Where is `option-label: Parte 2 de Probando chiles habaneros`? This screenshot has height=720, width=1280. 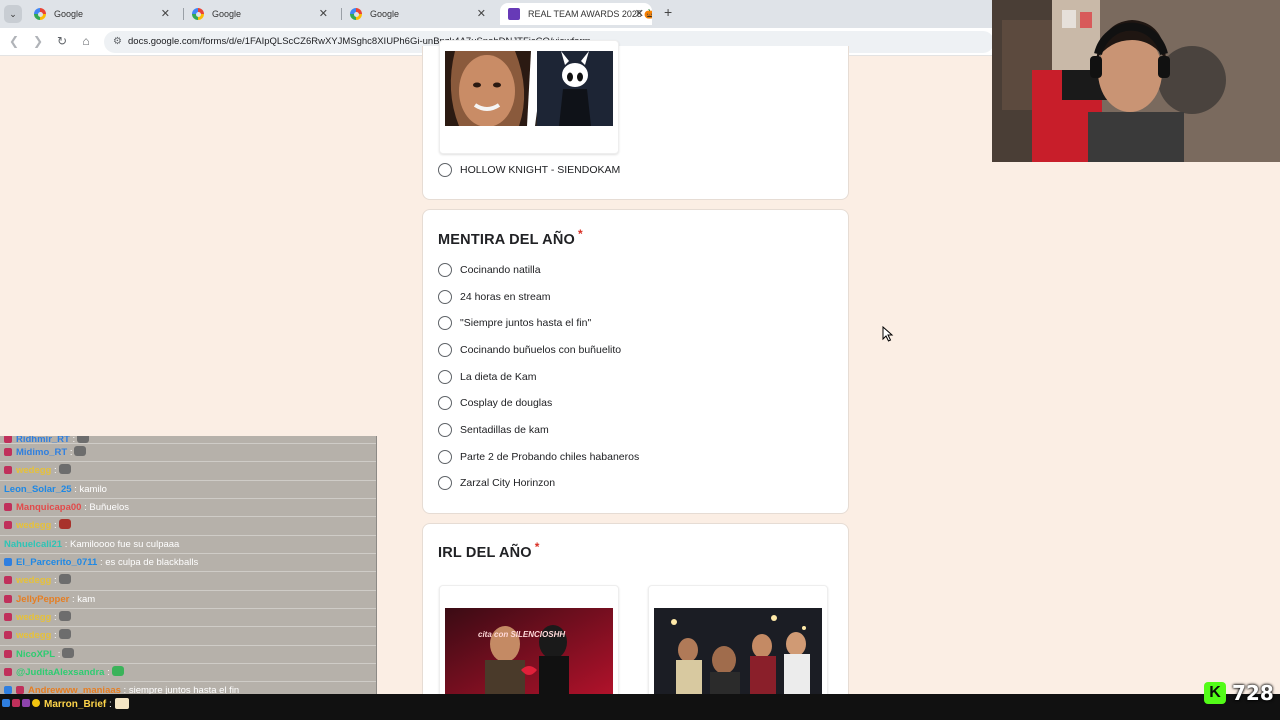
option-label: Parte 2 de Probando chiles habaneros is located at coordinates (550, 457).